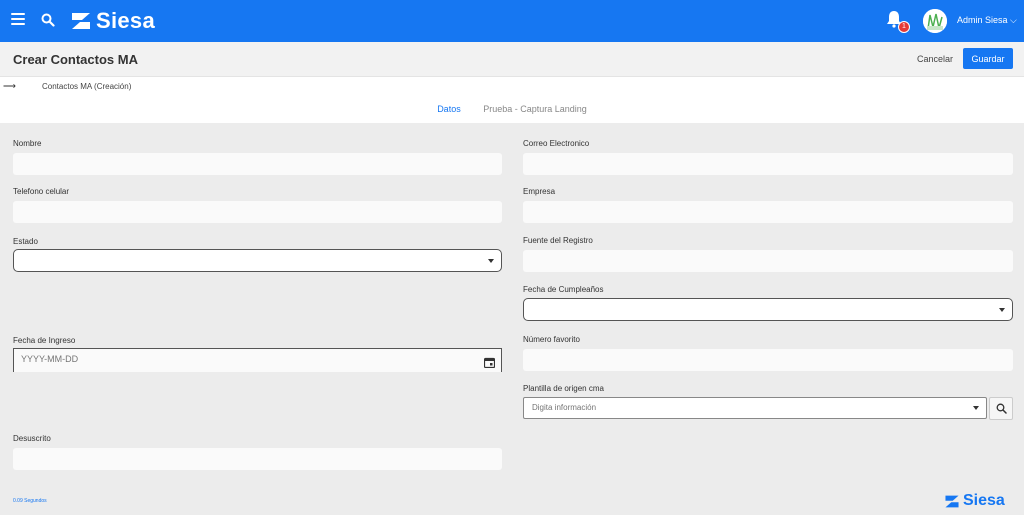 This screenshot has height=515, width=1024. I want to click on load-time-text: 0.09 Segundos, so click(30, 501).